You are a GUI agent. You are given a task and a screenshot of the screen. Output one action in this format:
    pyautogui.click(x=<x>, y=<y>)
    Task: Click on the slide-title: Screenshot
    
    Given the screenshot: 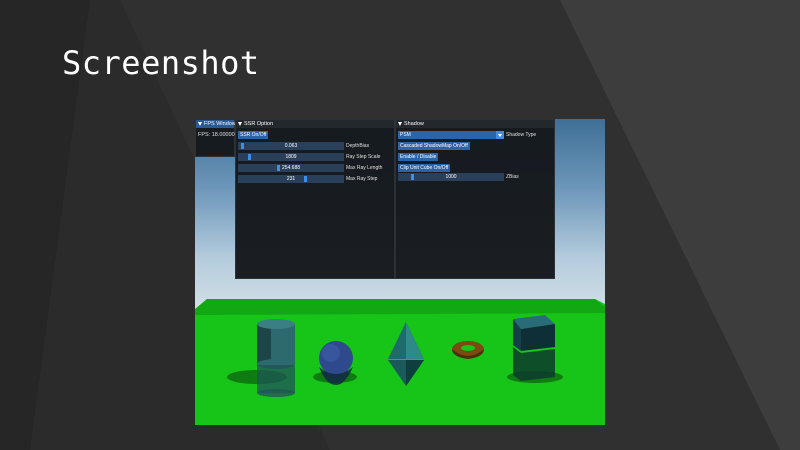 What is the action you would take?
    pyautogui.click(x=161, y=63)
    